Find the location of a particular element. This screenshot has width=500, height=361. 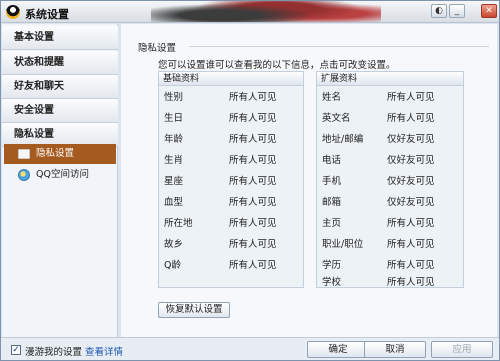

qzone-icon is located at coordinates (24, 175).